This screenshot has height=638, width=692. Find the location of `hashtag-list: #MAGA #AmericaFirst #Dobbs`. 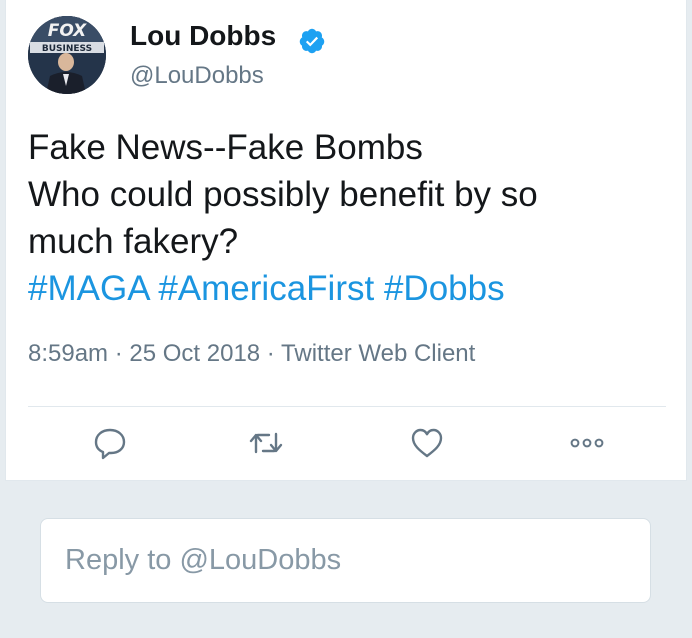

hashtag-list: #MAGA #AmericaFirst #Dobbs is located at coordinates (348, 288).